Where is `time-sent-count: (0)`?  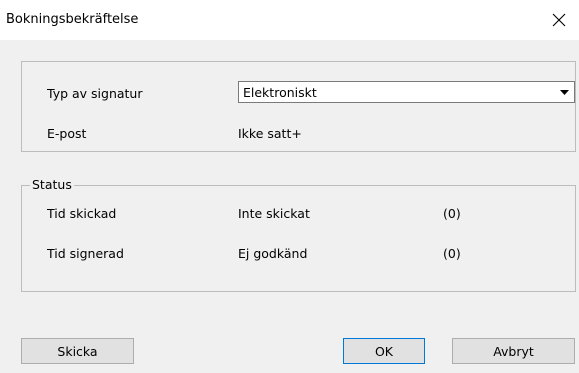
time-sent-count: (0) is located at coordinates (452, 213).